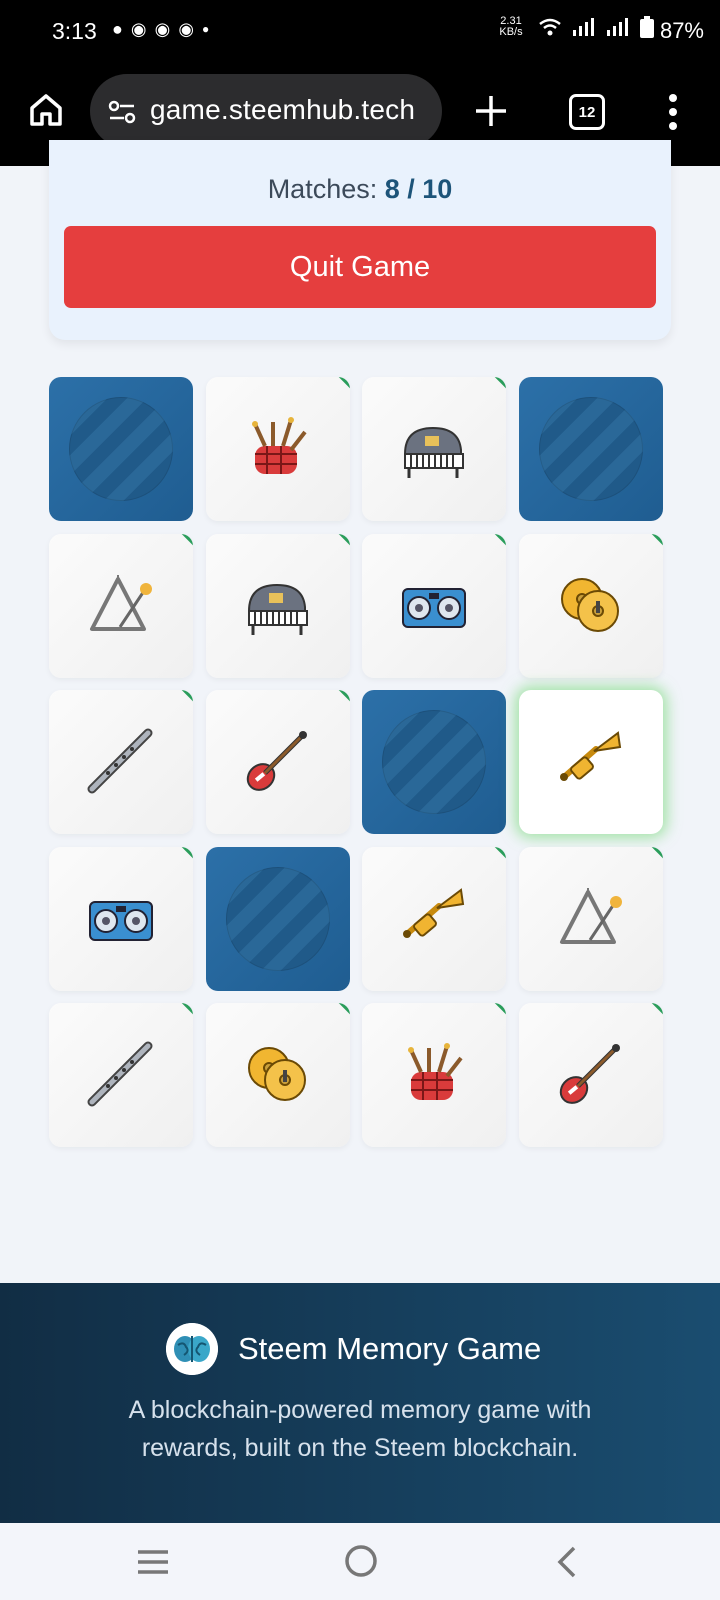  I want to click on network-speed: 2.31 KB/s, so click(511, 27).